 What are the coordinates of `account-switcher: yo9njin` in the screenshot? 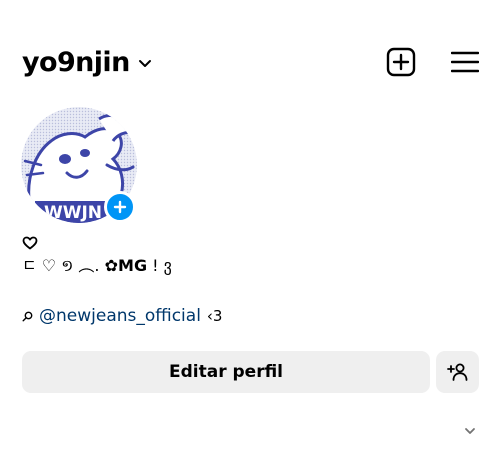 It's located at (87, 62).